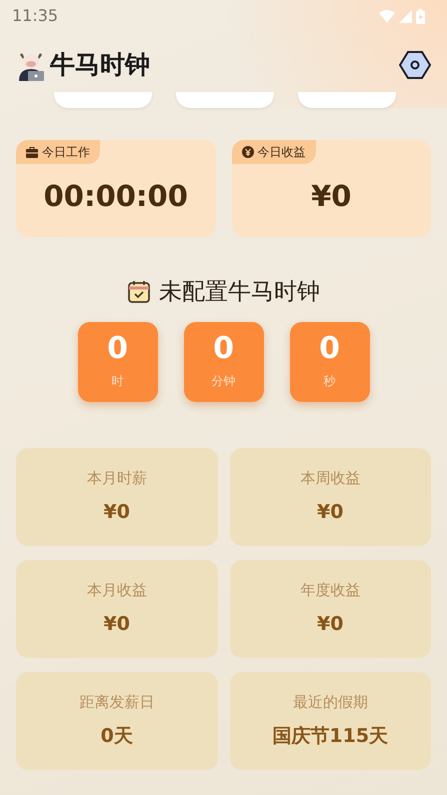  What do you see at coordinates (330, 590) in the screenshot?
I see `stat-label: 年度收益` at bounding box center [330, 590].